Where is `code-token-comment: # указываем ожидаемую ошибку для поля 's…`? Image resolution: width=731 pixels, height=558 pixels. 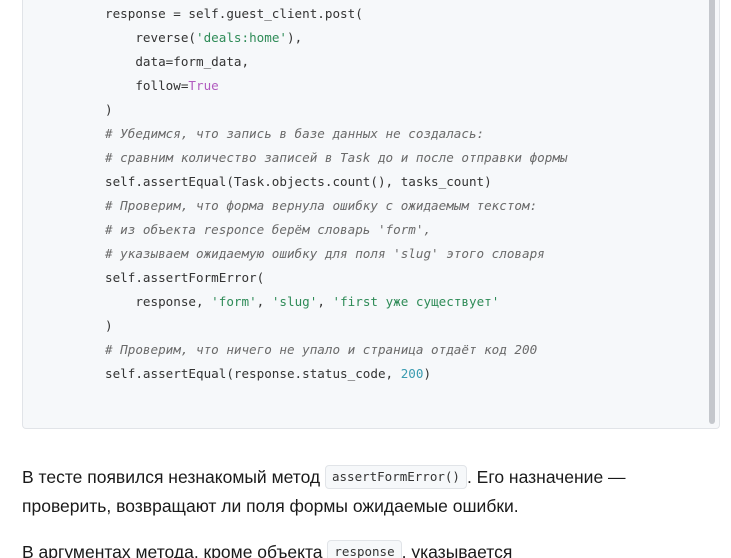
code-token-comment: # указываем ожидаемую ошибку для поля 's… is located at coordinates (325, 253).